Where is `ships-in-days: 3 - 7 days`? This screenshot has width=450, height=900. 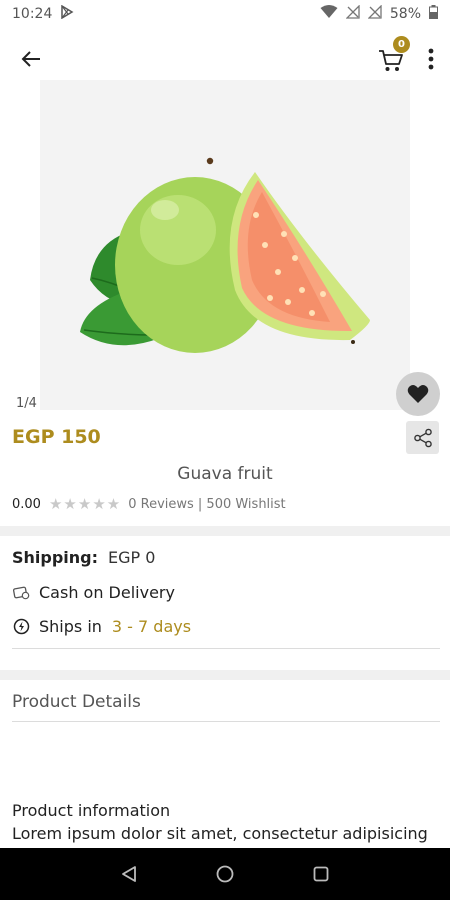 ships-in-days: 3 - 7 days is located at coordinates (151, 626).